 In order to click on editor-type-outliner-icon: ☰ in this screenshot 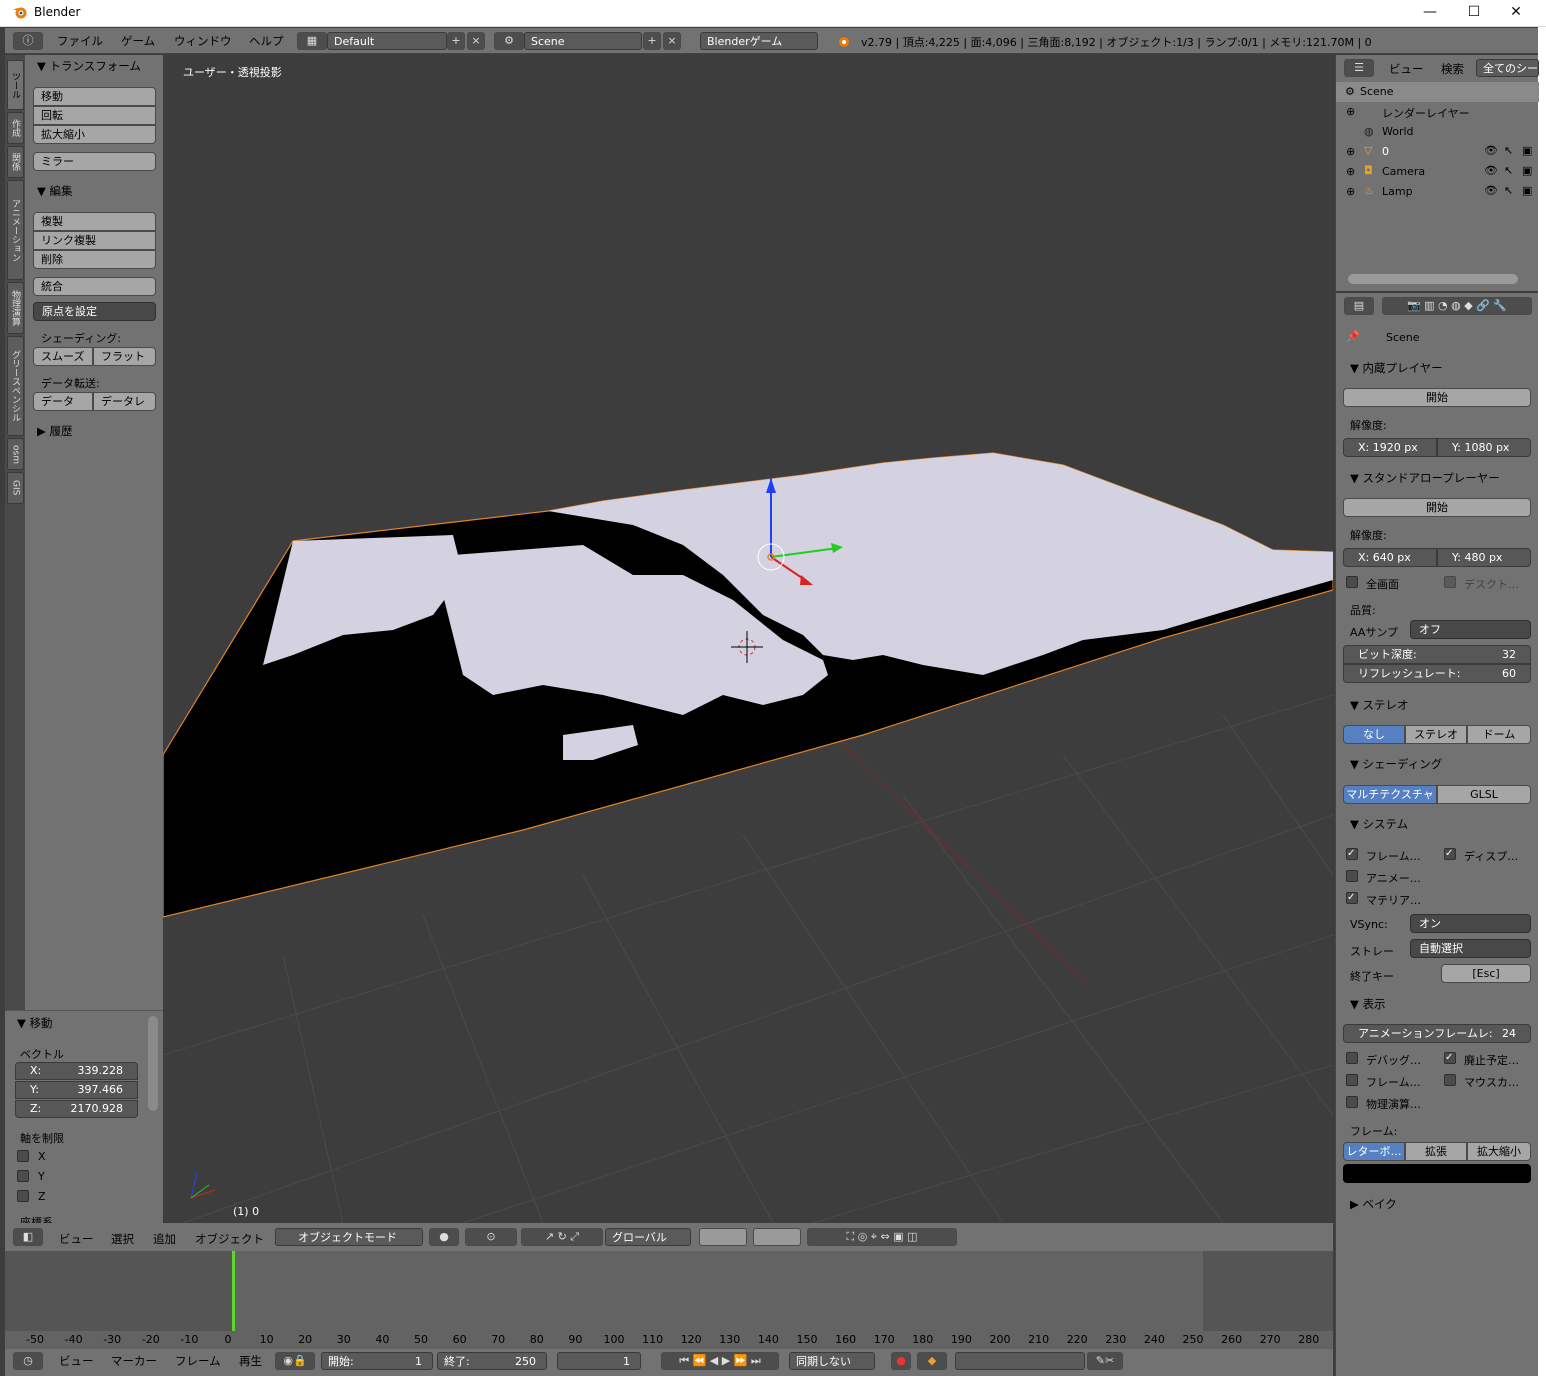, I will do `click(1359, 68)`.